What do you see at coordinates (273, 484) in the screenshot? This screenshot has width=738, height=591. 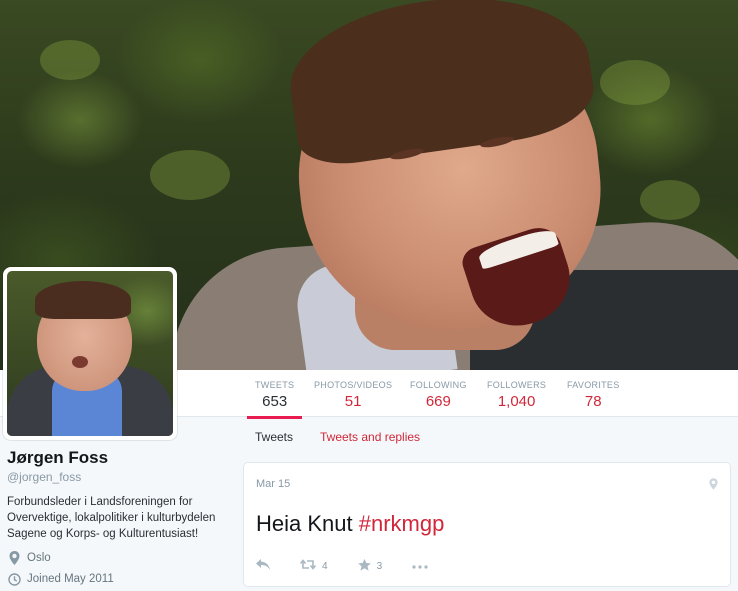 I see `tweet-date: Mar 15` at bounding box center [273, 484].